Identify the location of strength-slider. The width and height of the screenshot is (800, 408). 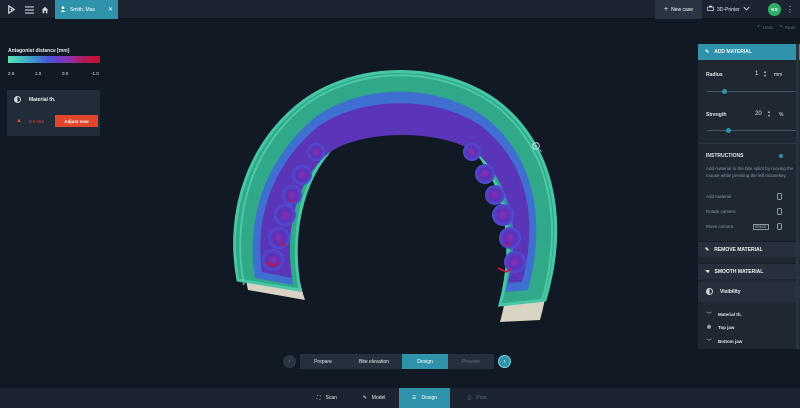
(753, 130).